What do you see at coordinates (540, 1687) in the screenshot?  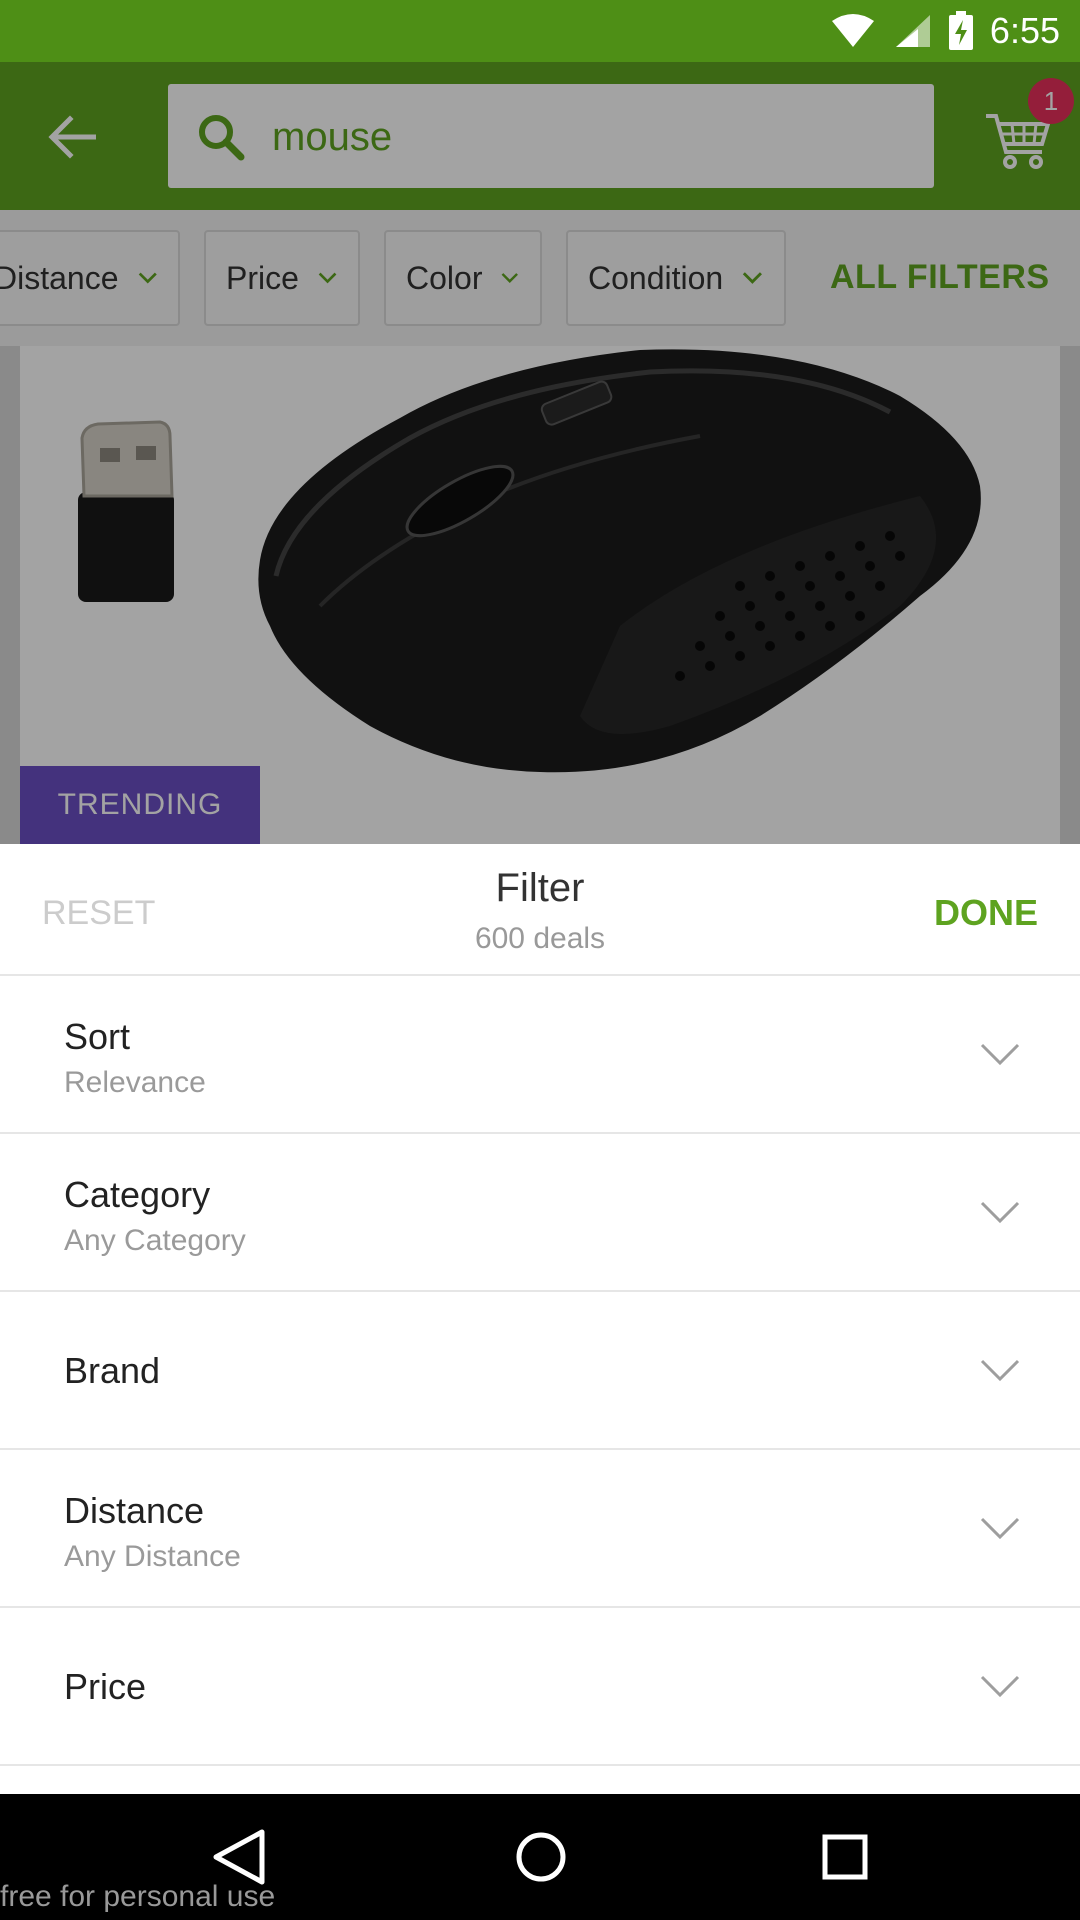 I see `filter-row-price: Price` at bounding box center [540, 1687].